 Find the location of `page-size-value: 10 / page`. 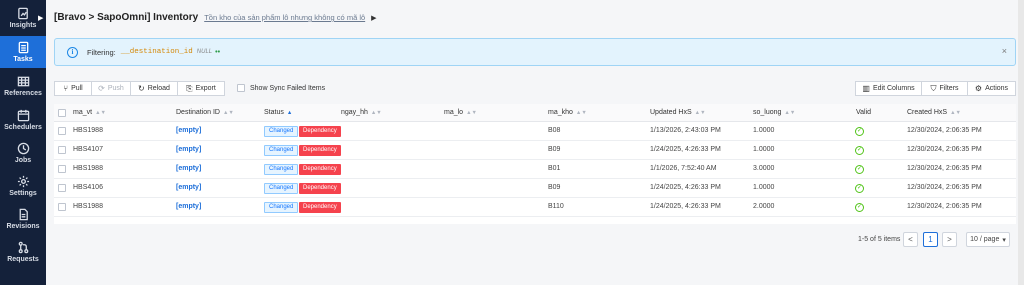

page-size-value: 10 / page is located at coordinates (985, 239).